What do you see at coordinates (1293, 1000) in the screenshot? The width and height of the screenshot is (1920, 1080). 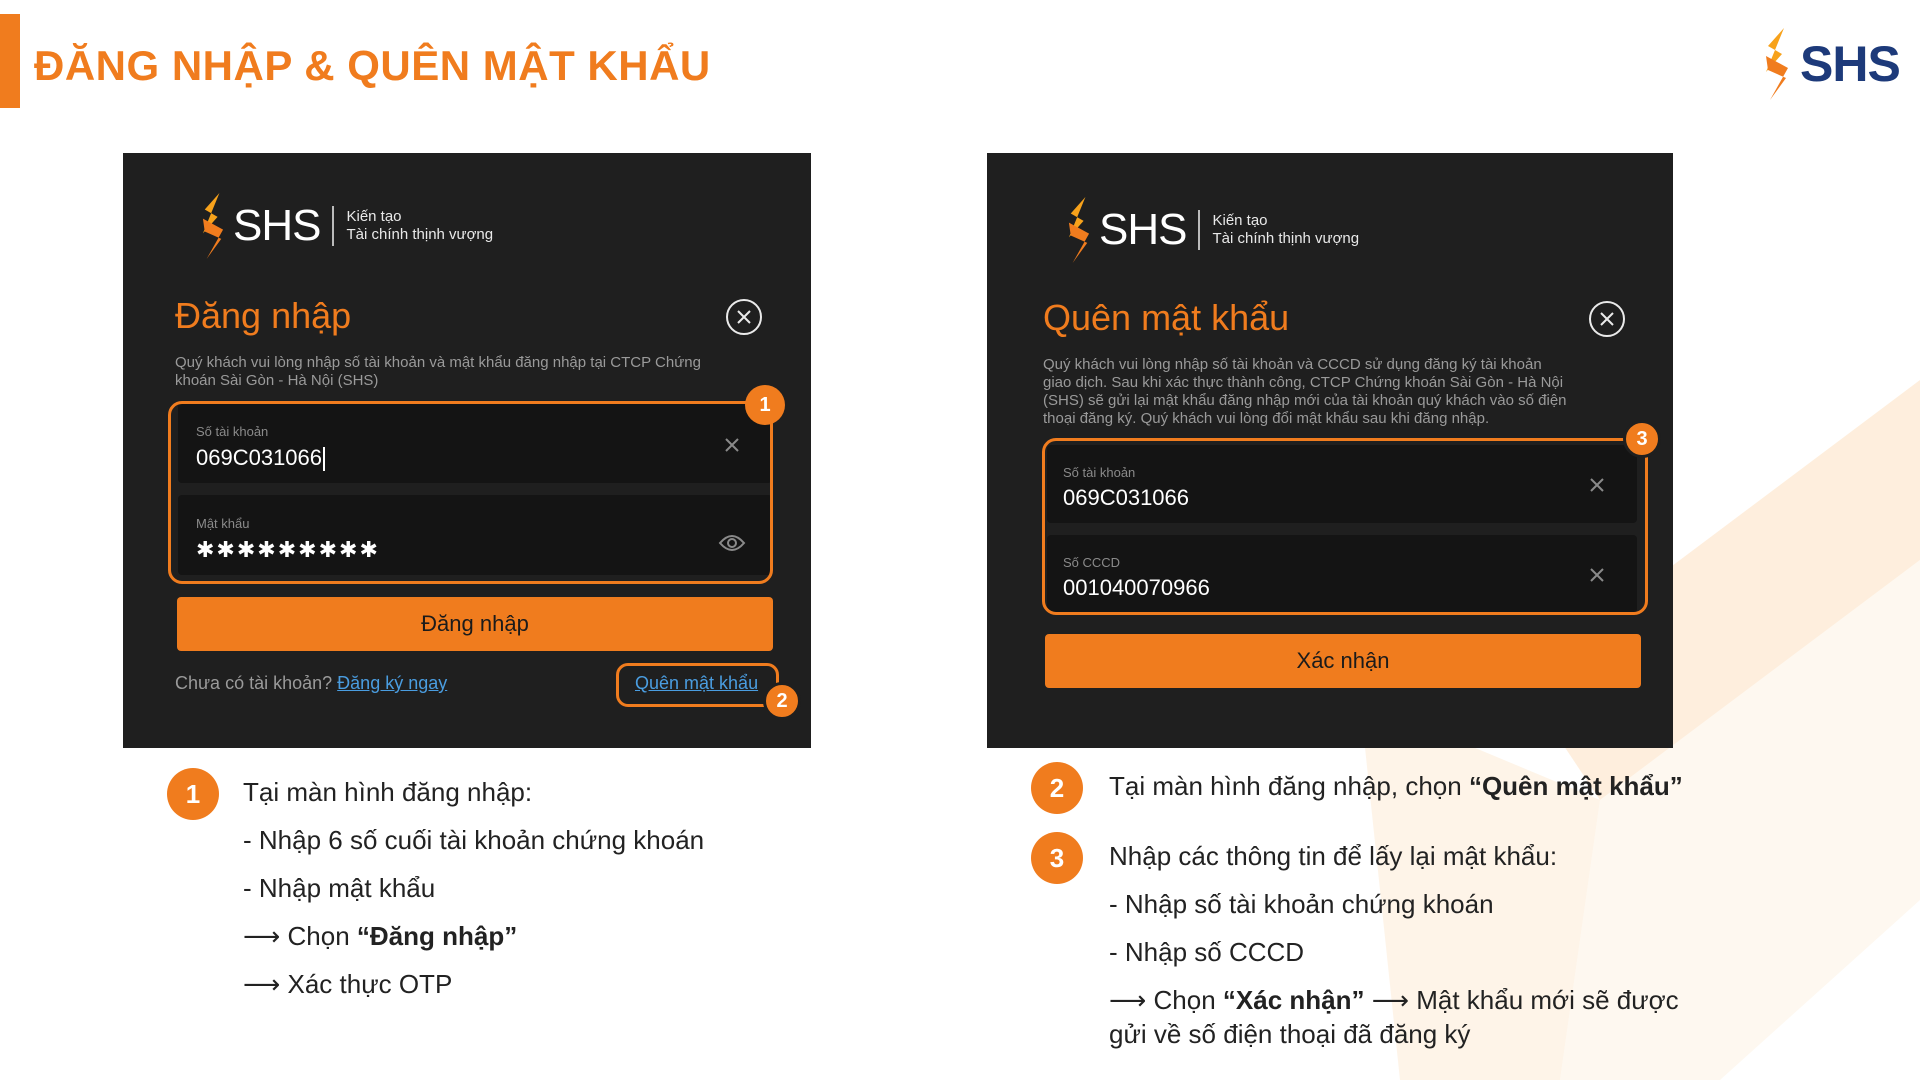 I see `instruction-bold-text: “Xác nhận”` at bounding box center [1293, 1000].